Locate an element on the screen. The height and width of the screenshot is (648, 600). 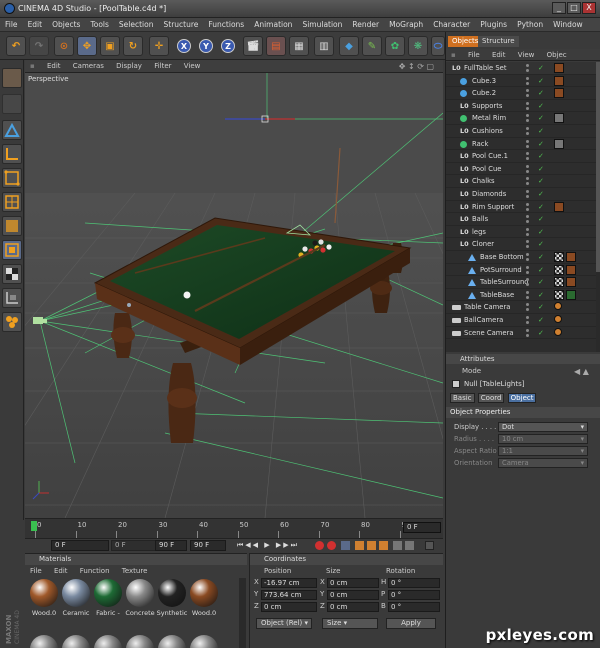
polygons-mode-icon is located at coordinates (12, 226).